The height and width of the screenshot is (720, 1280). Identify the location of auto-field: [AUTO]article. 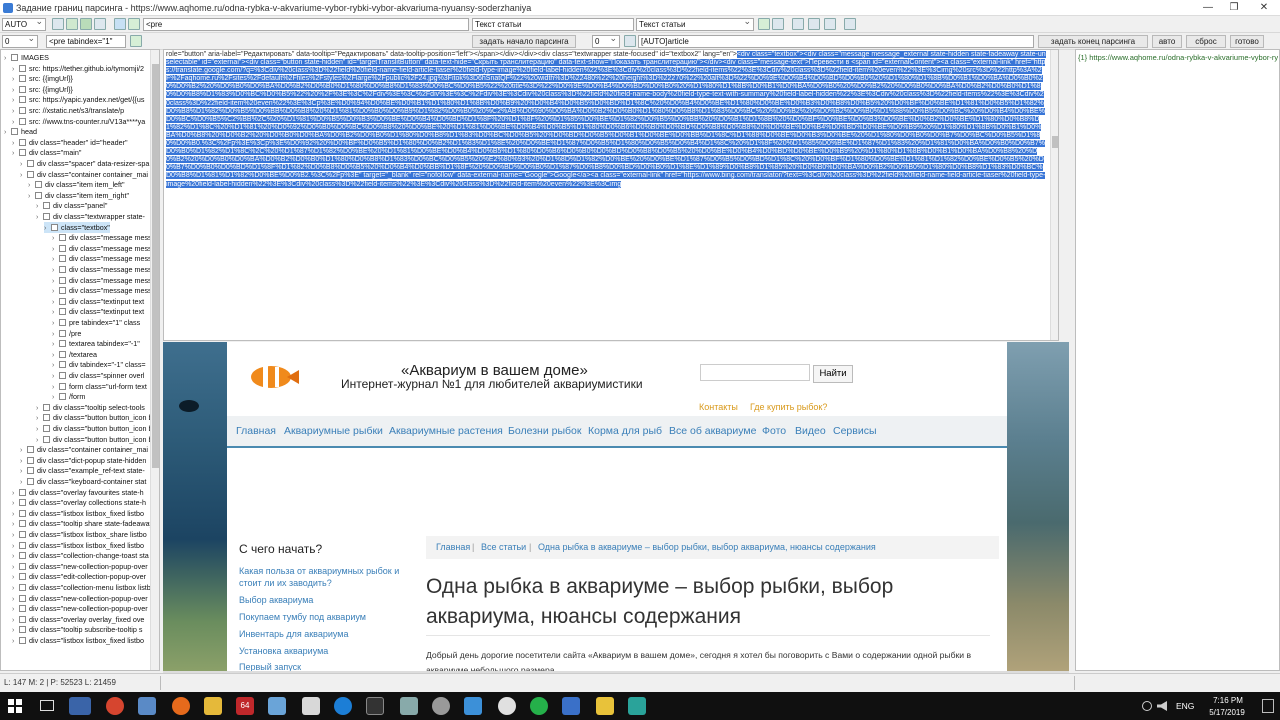
(836, 41).